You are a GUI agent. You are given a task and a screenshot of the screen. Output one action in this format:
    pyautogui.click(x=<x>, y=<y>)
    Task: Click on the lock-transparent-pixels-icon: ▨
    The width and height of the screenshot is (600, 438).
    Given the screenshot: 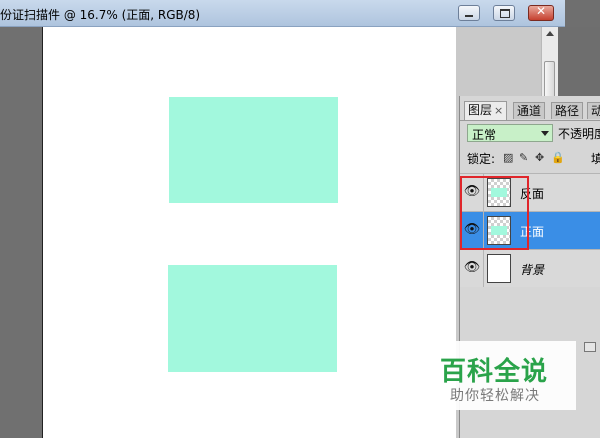 What is the action you would take?
    pyautogui.click(x=508, y=157)
    